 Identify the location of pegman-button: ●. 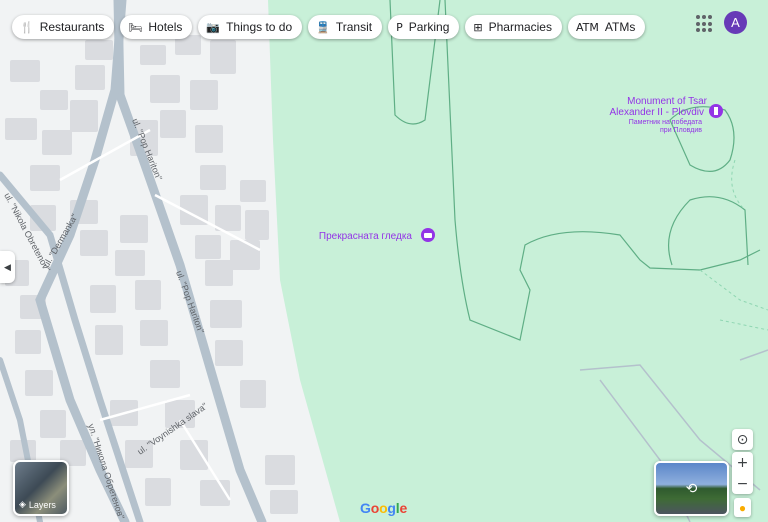
(742, 507).